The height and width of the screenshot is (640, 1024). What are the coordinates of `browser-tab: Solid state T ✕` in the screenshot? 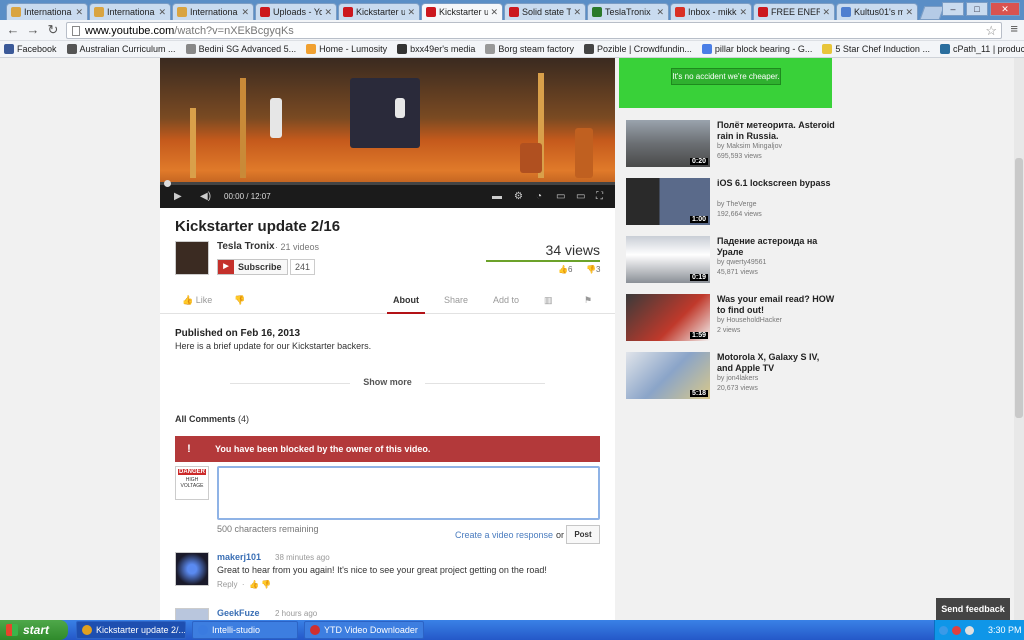 It's located at (545, 11).